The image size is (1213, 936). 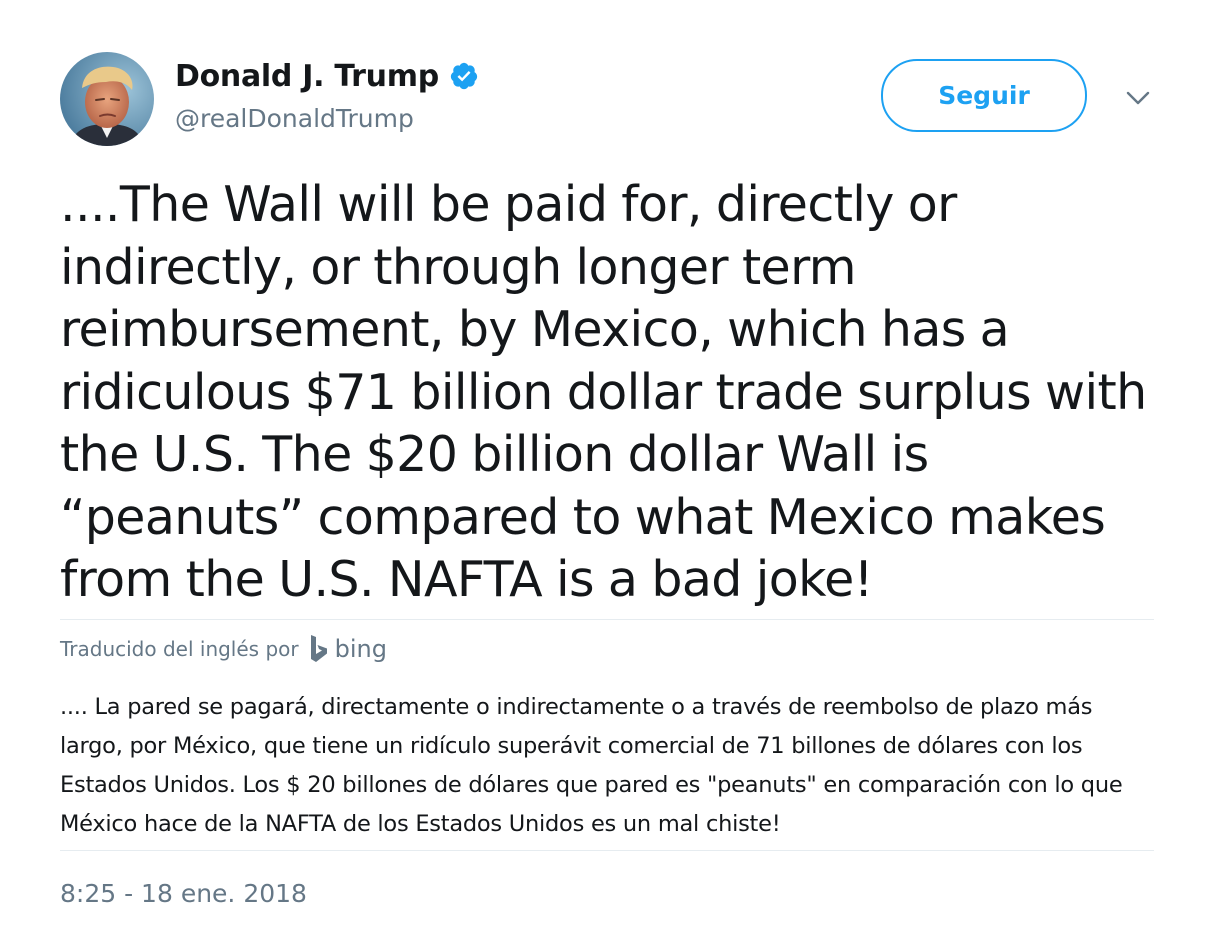 What do you see at coordinates (183, 893) in the screenshot?
I see `tweet-timestamp: 8:25 - 18 ene. 2018` at bounding box center [183, 893].